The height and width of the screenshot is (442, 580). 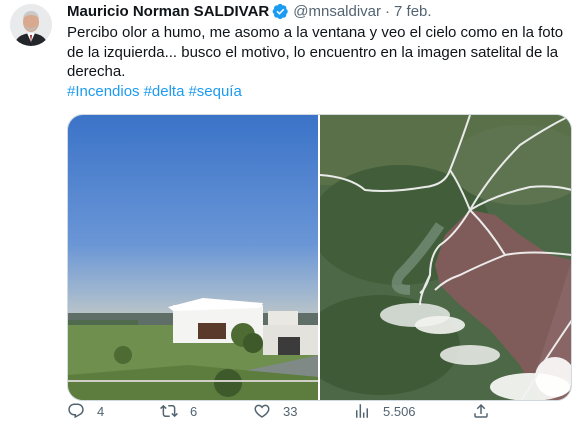 I want to click on avatar-image, so click(x=31, y=25).